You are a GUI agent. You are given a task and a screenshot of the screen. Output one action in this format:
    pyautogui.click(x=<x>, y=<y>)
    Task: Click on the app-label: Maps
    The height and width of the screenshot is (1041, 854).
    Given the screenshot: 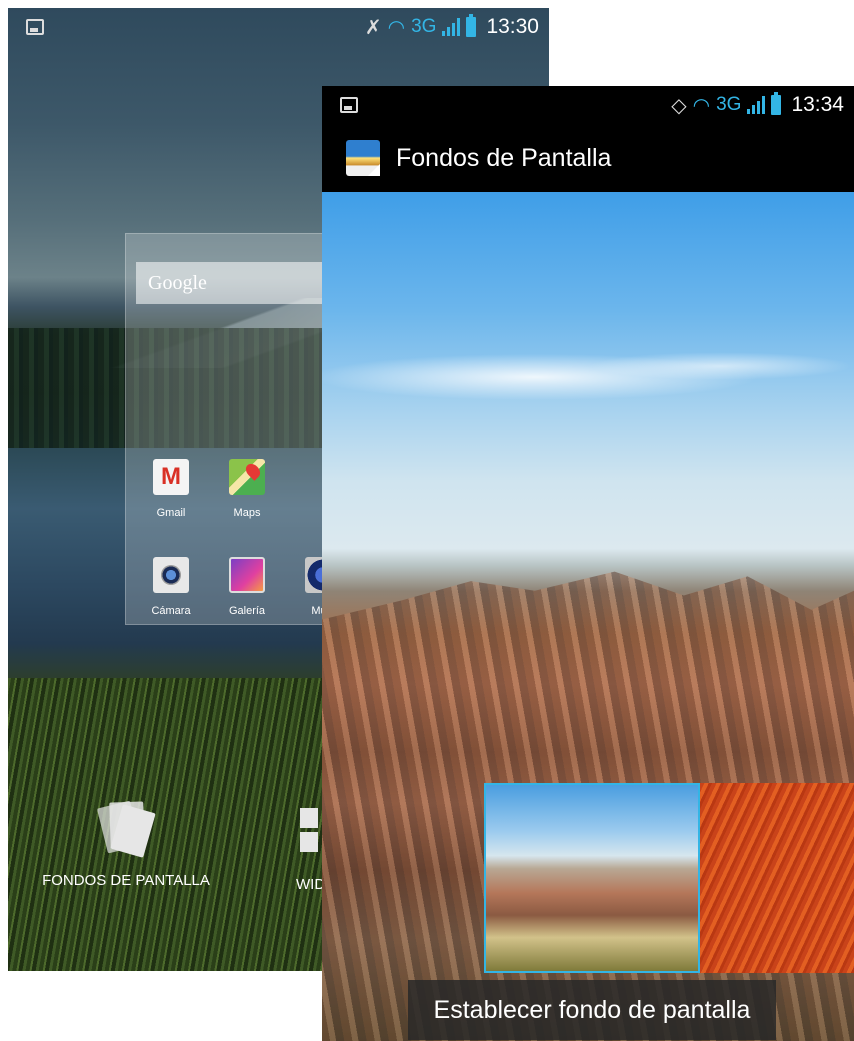 What is the action you would take?
    pyautogui.click(x=247, y=513)
    